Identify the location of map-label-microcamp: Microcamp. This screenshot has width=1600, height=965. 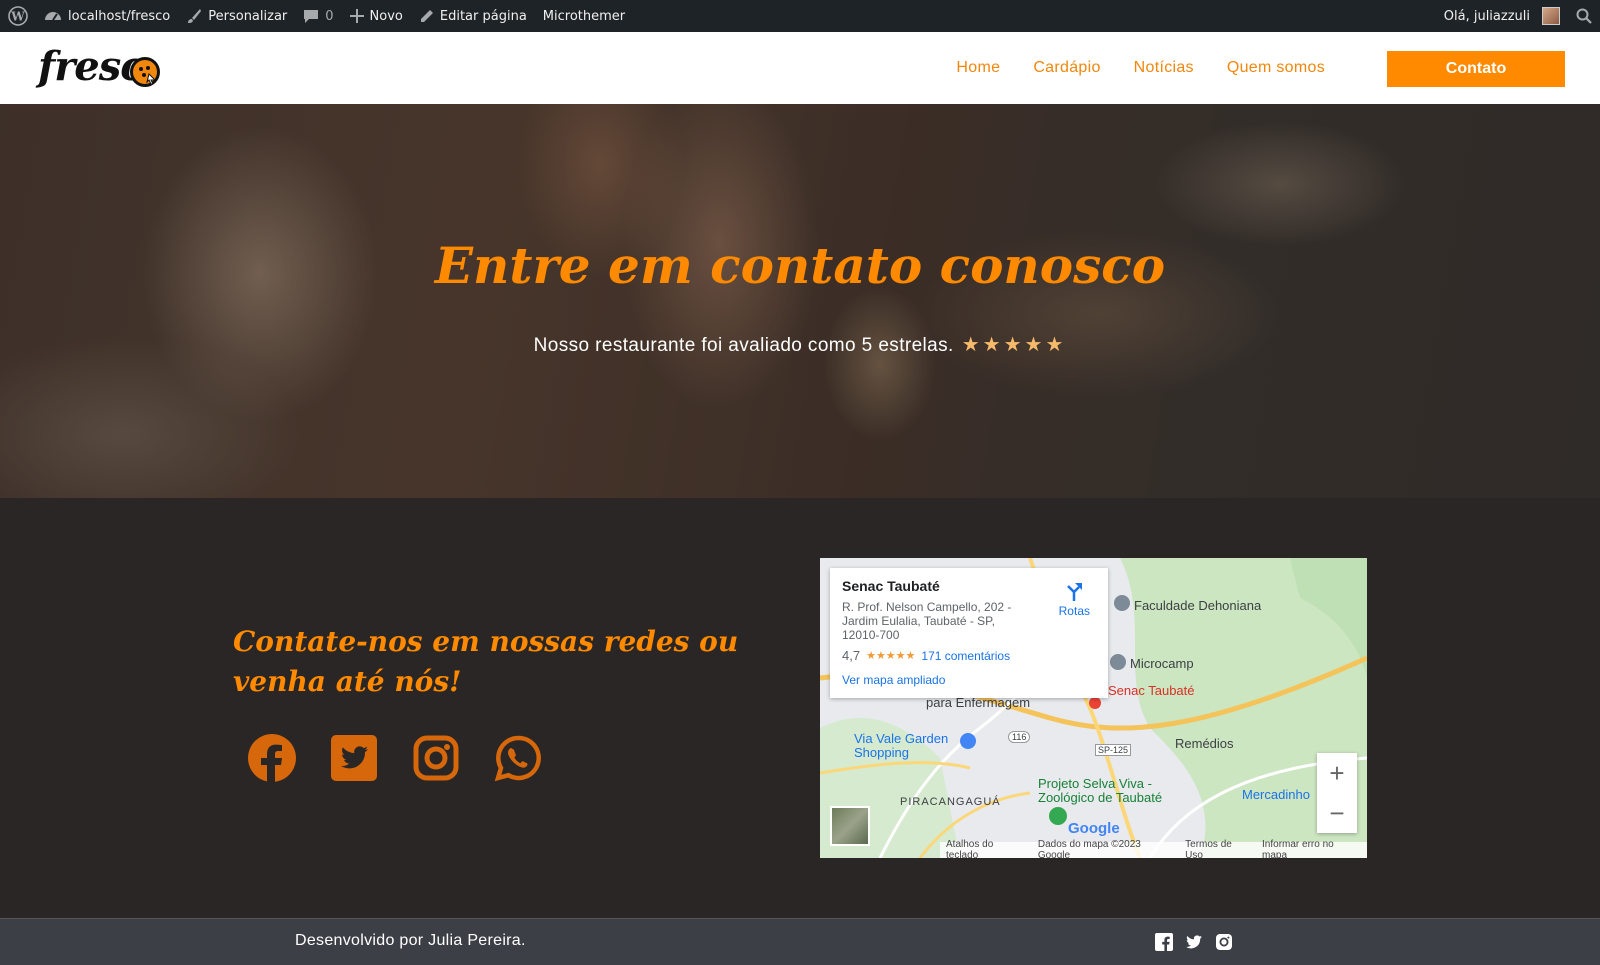
(1162, 663).